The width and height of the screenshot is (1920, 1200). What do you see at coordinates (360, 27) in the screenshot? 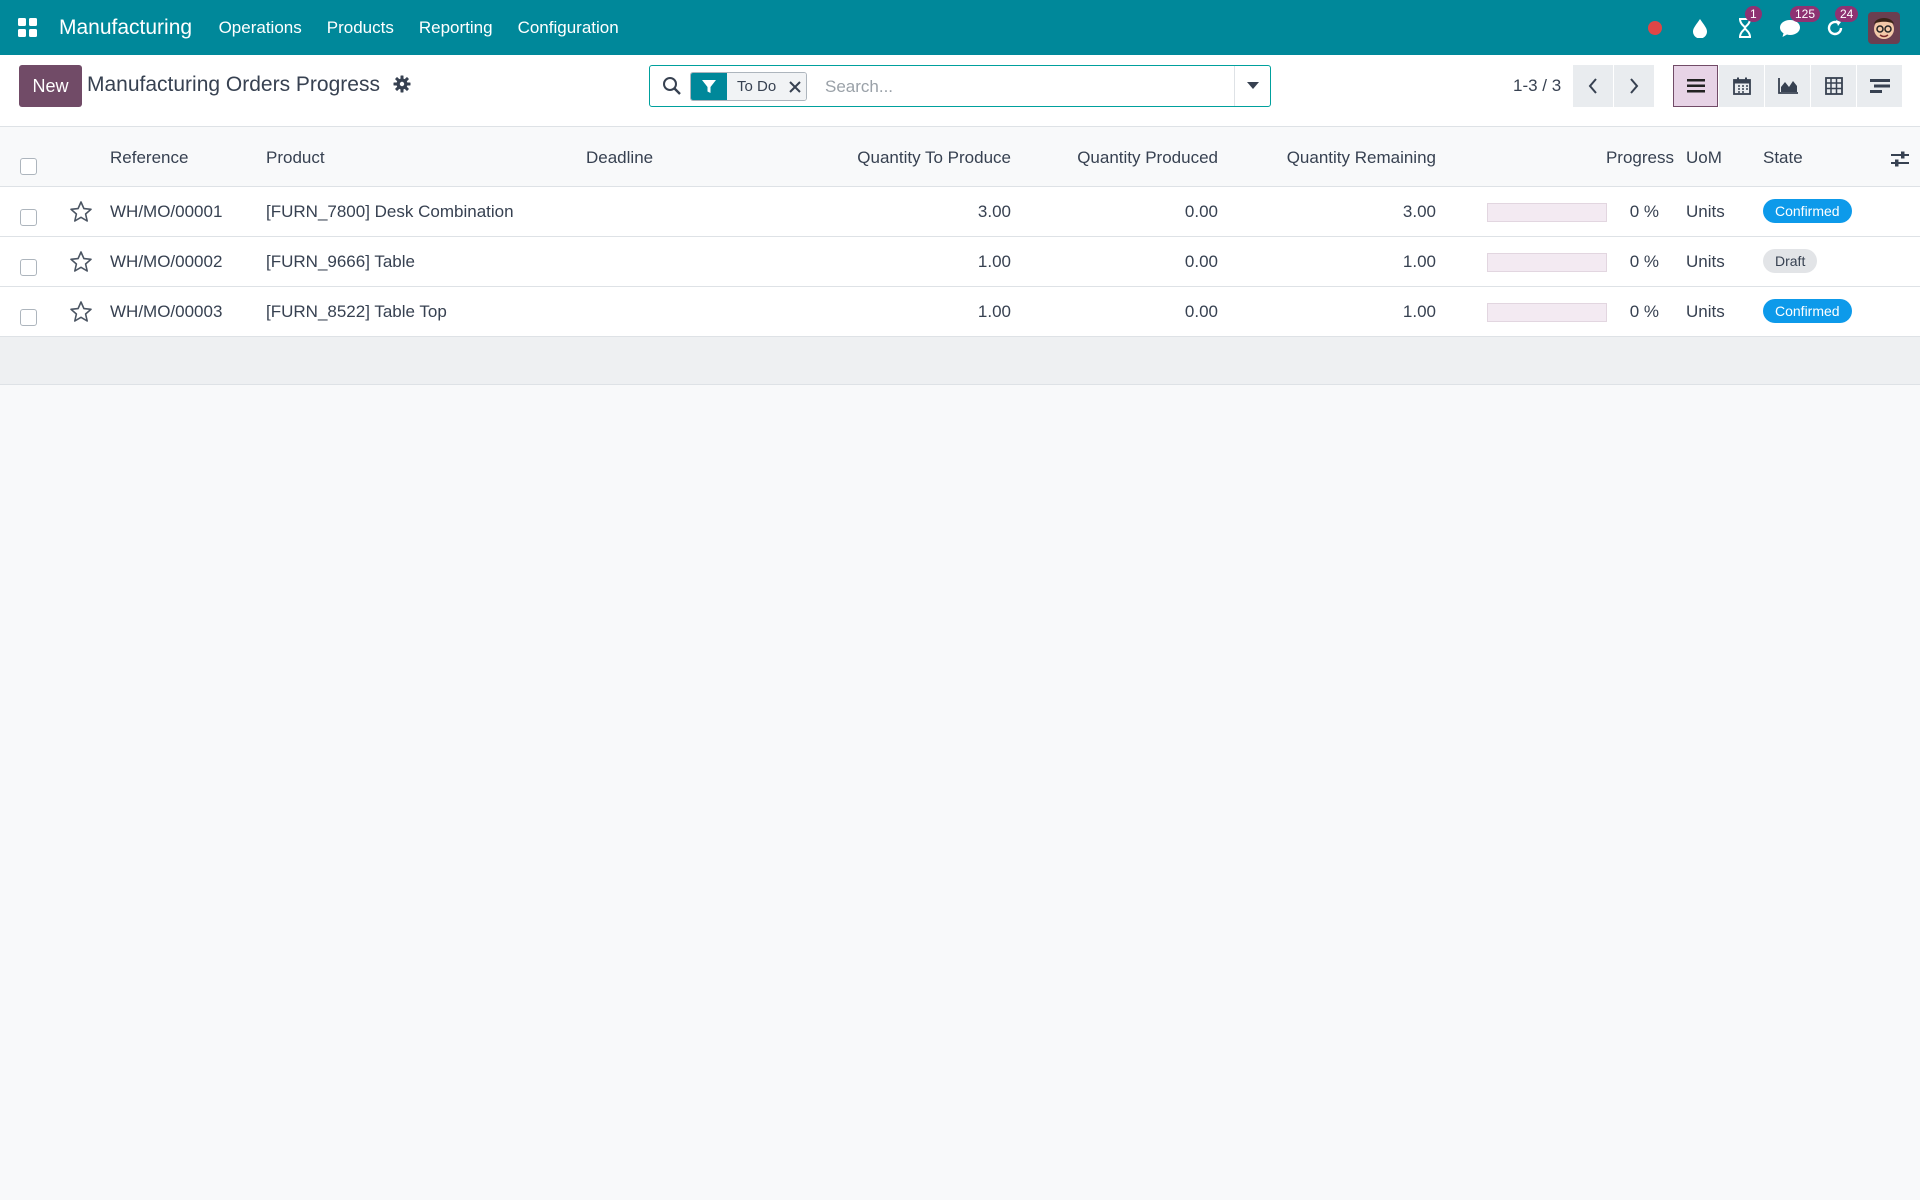
I see `menu-products: Products` at bounding box center [360, 27].